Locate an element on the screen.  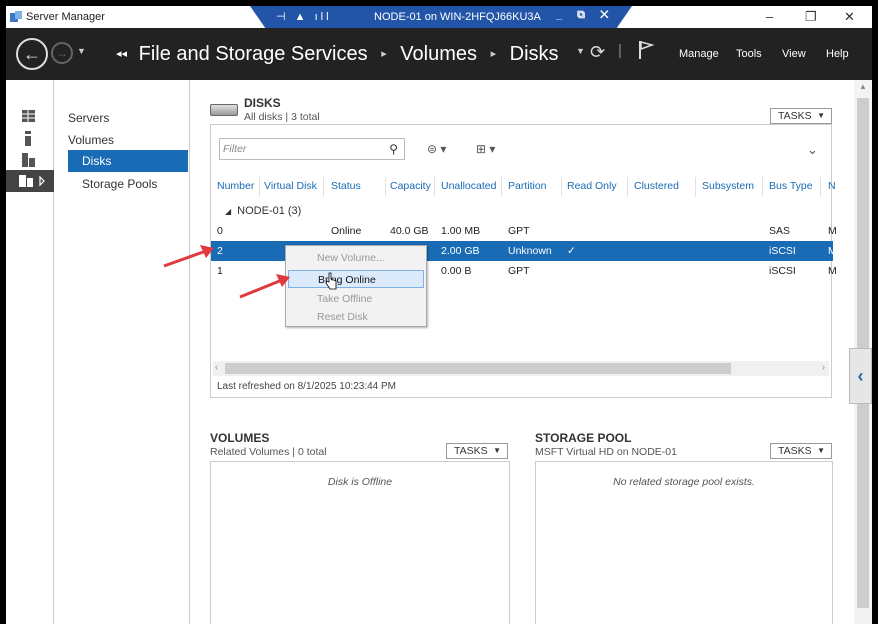
filter-input: Filter ⚲ is located at coordinates (312, 149).